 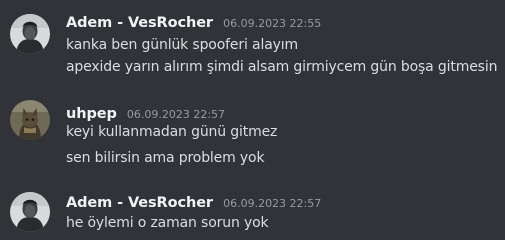 I want to click on message-text: keyi kullanmadan günü gitmez, so click(x=172, y=132).